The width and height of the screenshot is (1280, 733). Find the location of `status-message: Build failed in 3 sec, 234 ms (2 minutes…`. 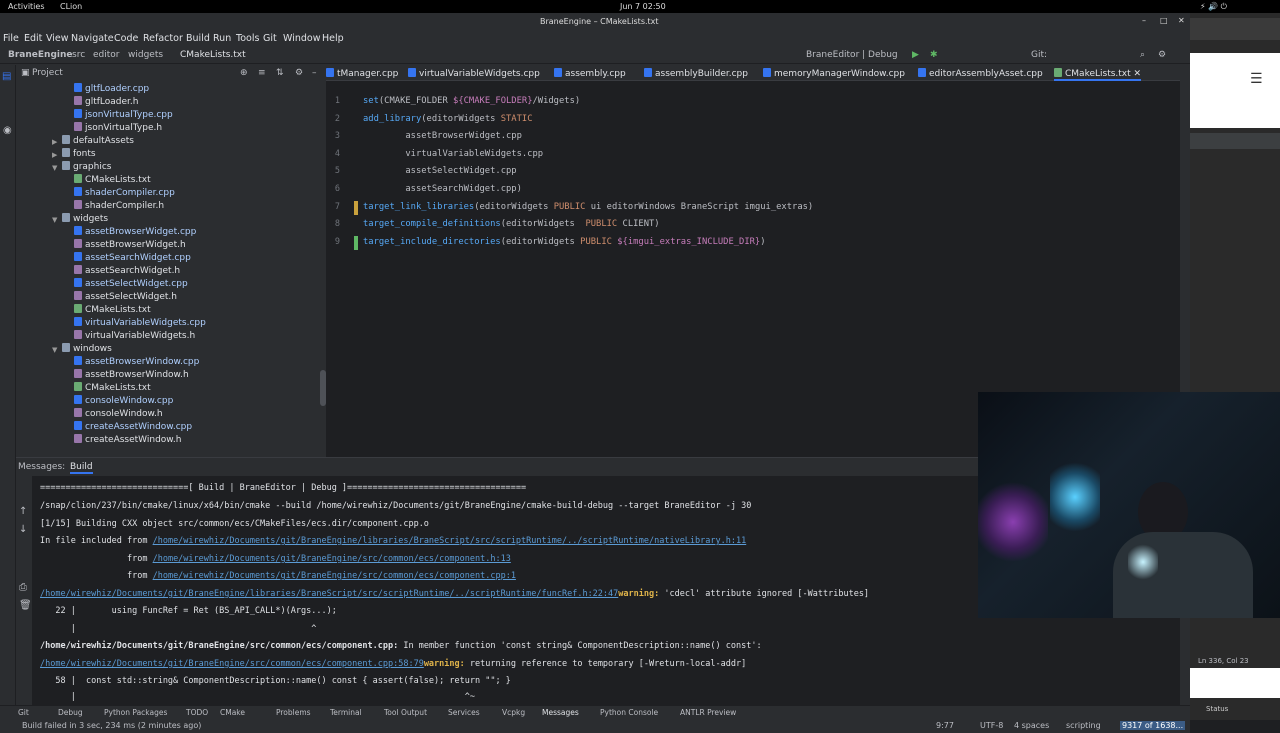

status-message: Build failed in 3 sec, 234 ms (2 minutes… is located at coordinates (111, 725).